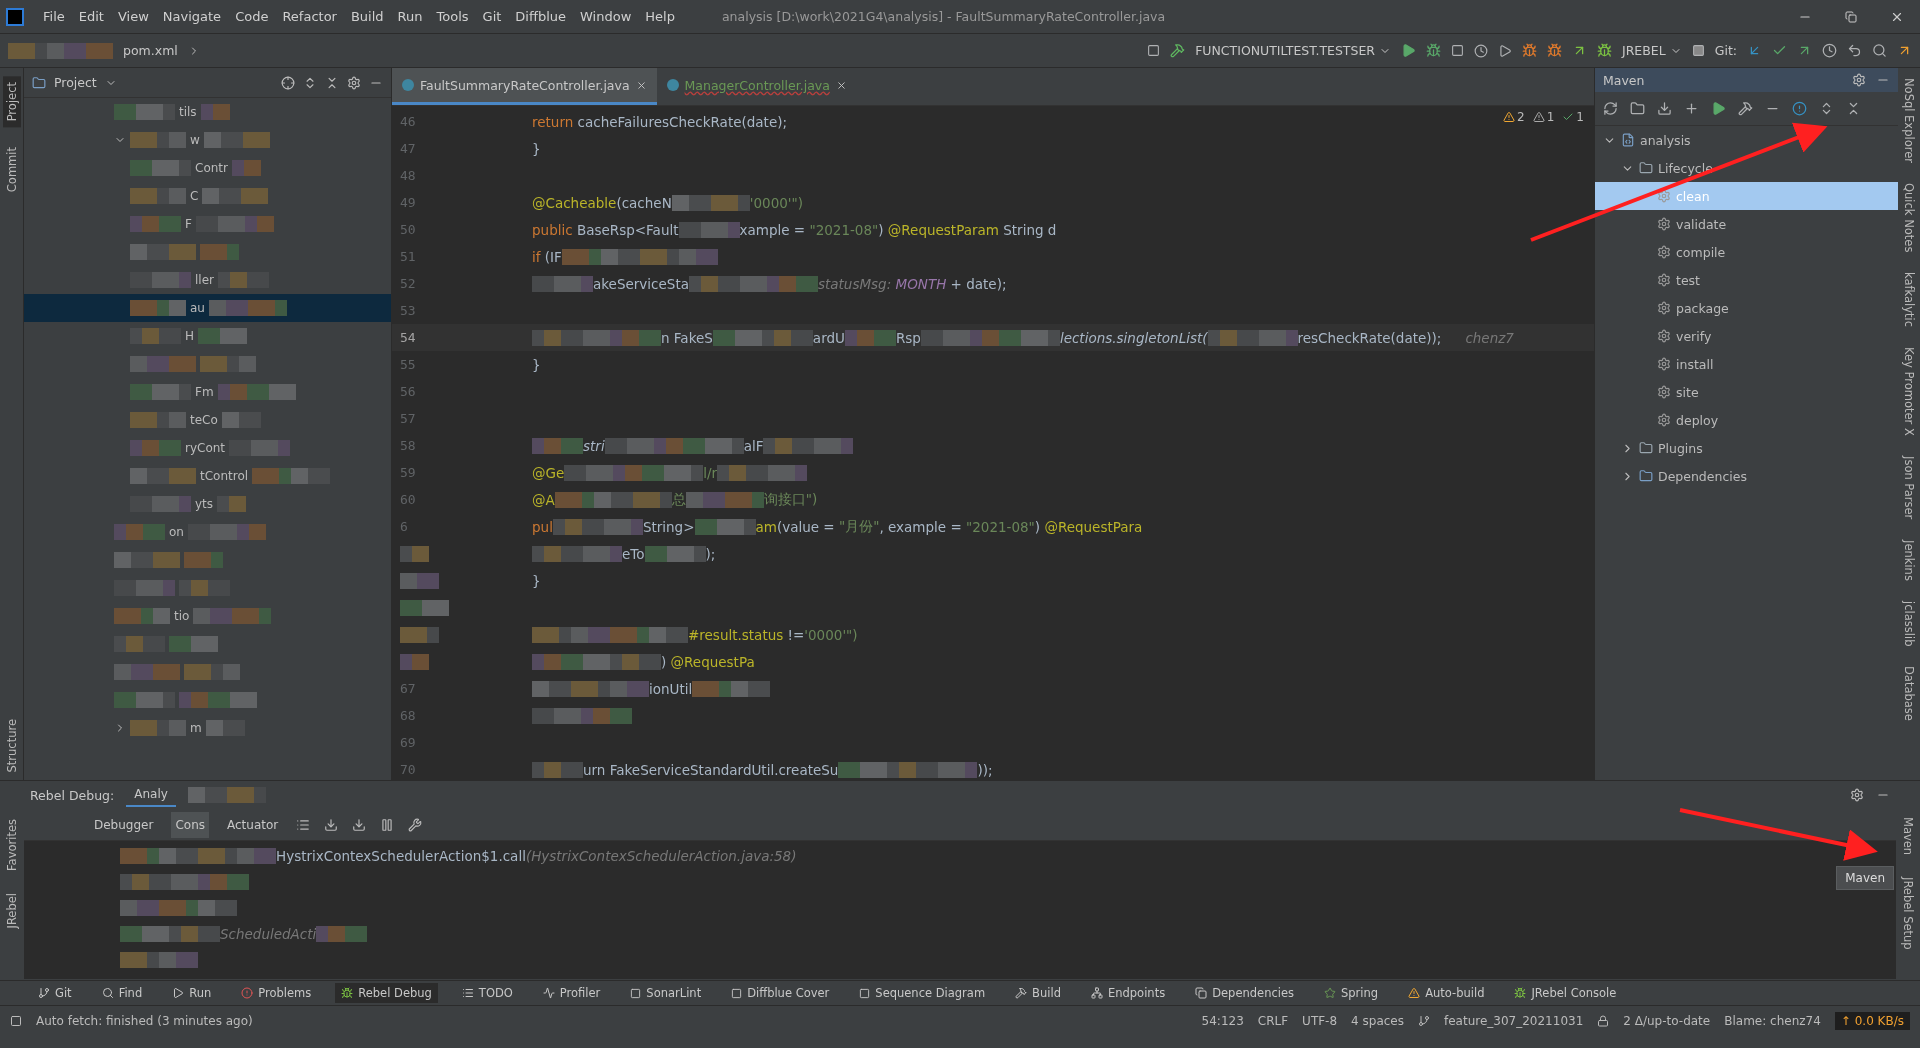  Describe the element at coordinates (192, 16) in the screenshot. I see `menu-item: Navigate` at that location.